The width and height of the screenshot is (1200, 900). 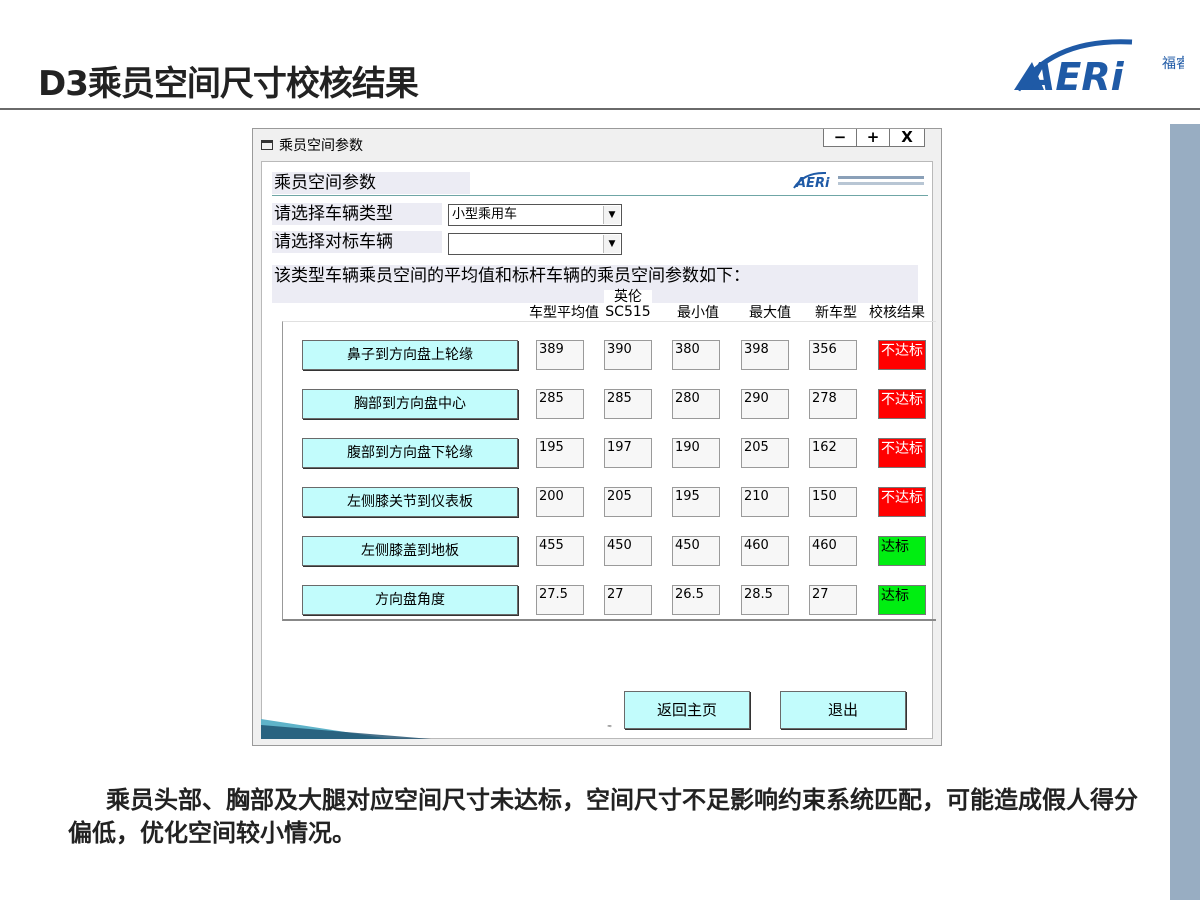 I want to click on cell-new: 150, so click(x=833, y=502).